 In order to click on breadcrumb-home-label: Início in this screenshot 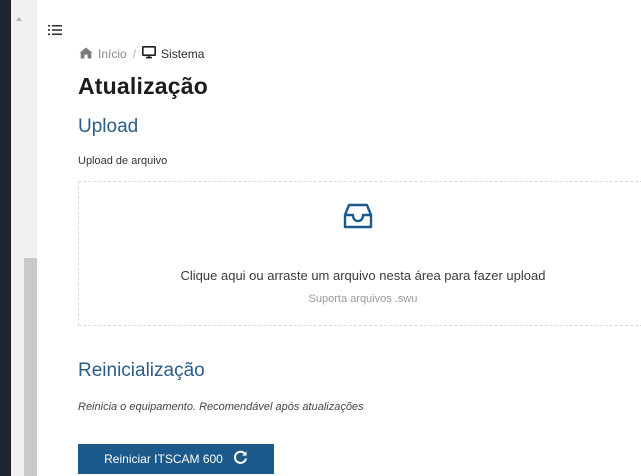, I will do `click(112, 54)`.